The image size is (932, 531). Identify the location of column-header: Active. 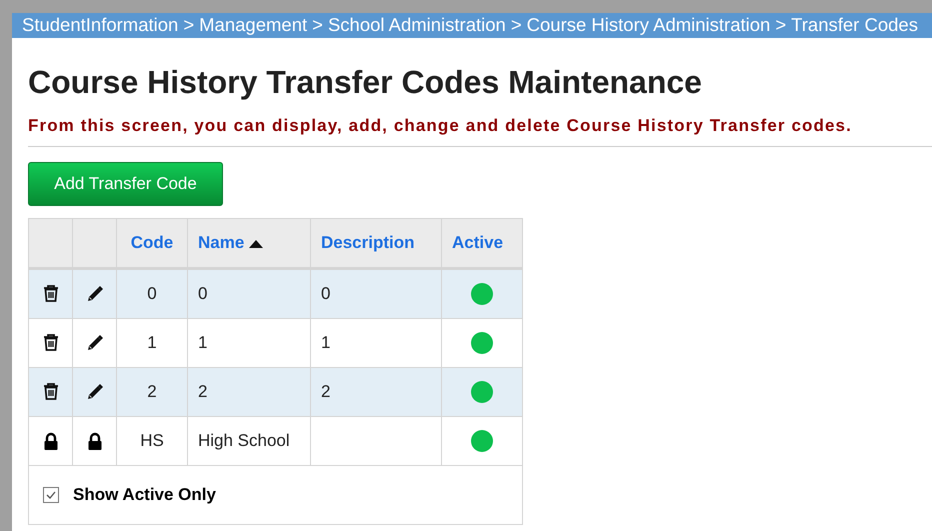
(482, 243).